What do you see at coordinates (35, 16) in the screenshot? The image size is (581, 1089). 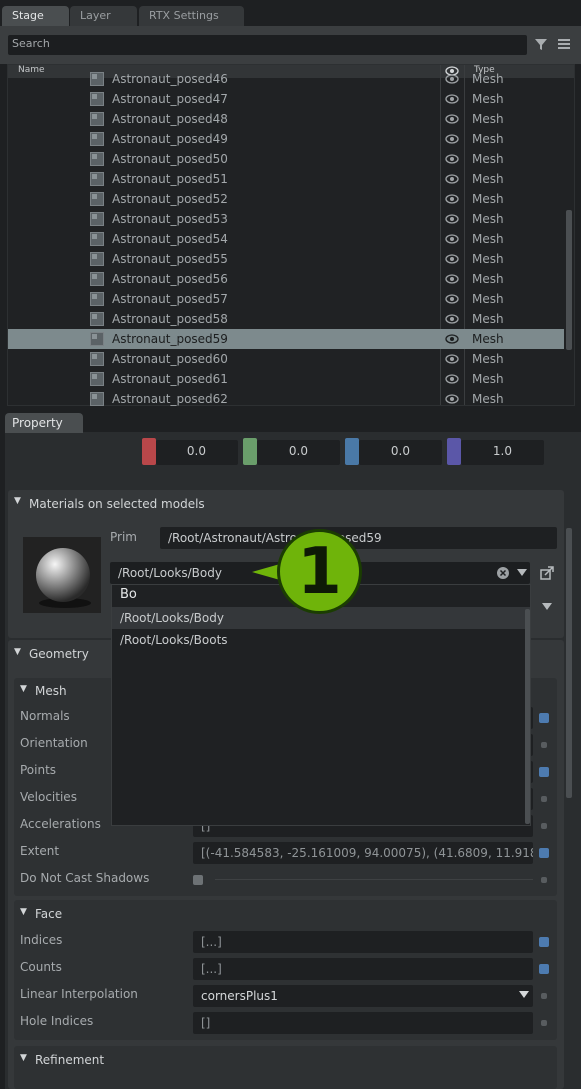 I see `tab-stage: Stage` at bounding box center [35, 16].